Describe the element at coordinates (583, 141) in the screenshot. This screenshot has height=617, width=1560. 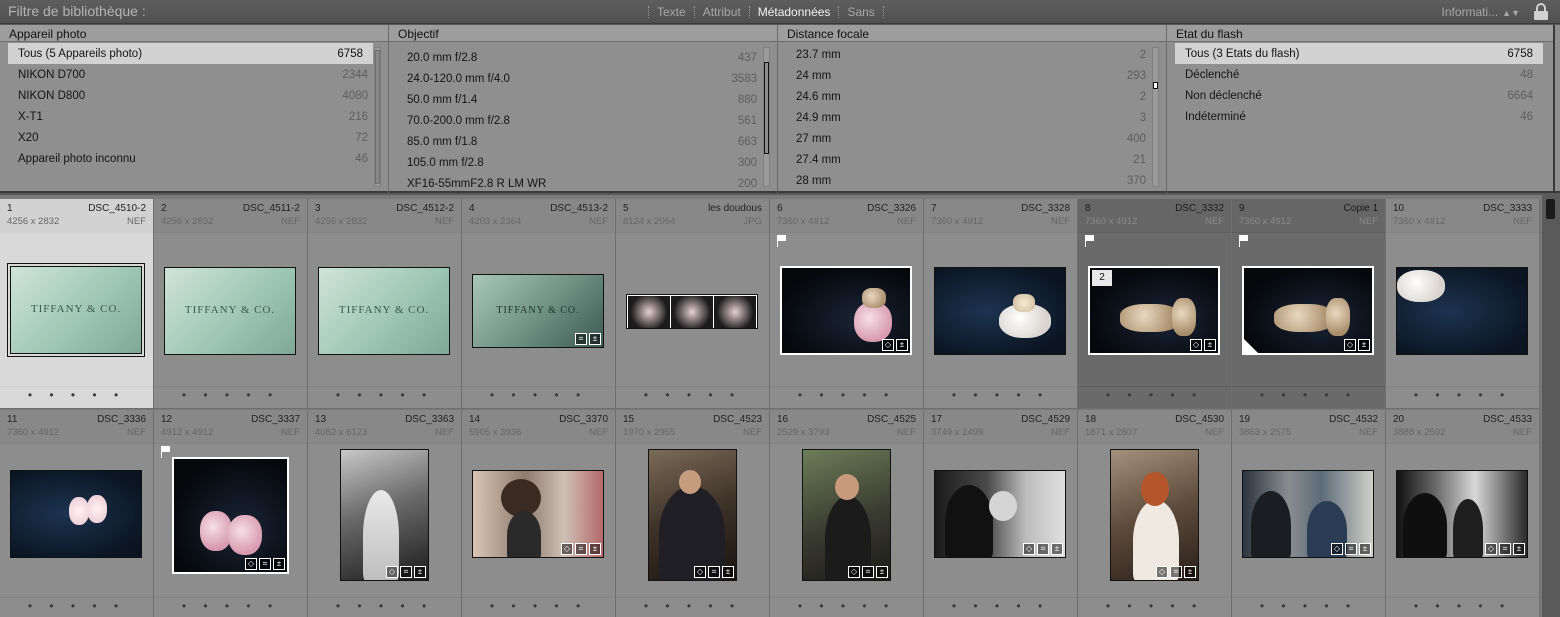
I see `list-item: 85.0 mm f/1.8 663` at that location.